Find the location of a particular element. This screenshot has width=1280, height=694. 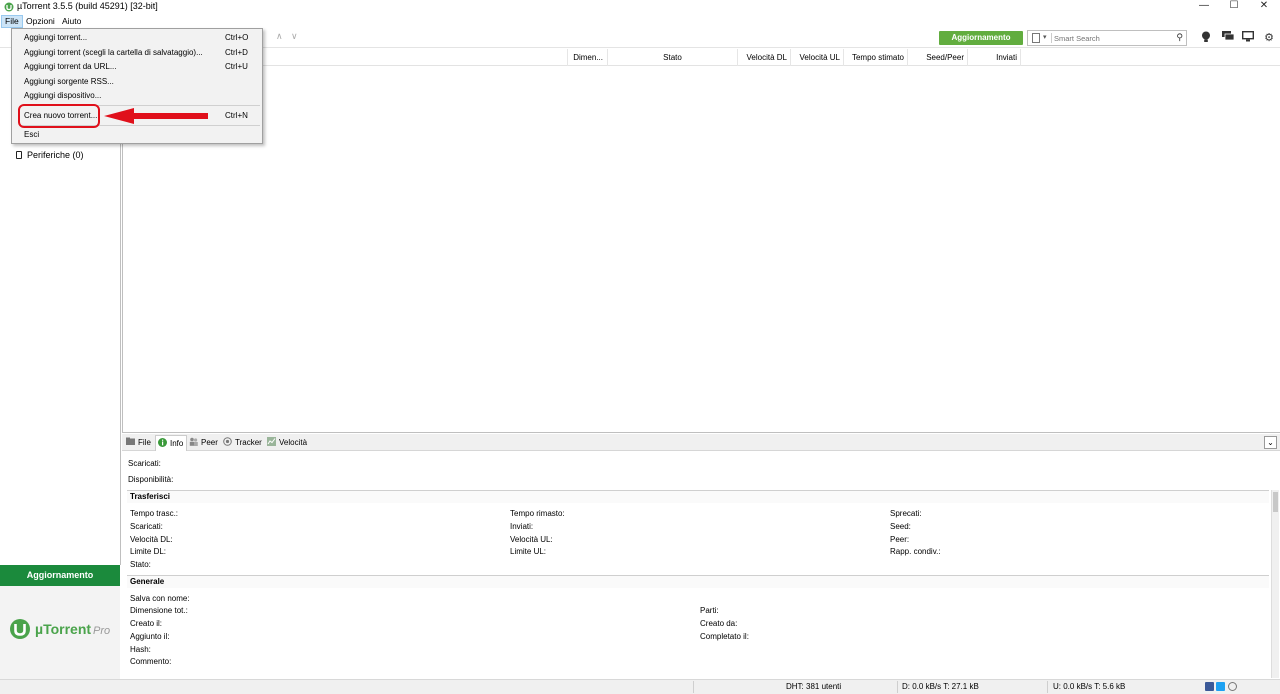

search-icon: ⚲ is located at coordinates (1179, 37).